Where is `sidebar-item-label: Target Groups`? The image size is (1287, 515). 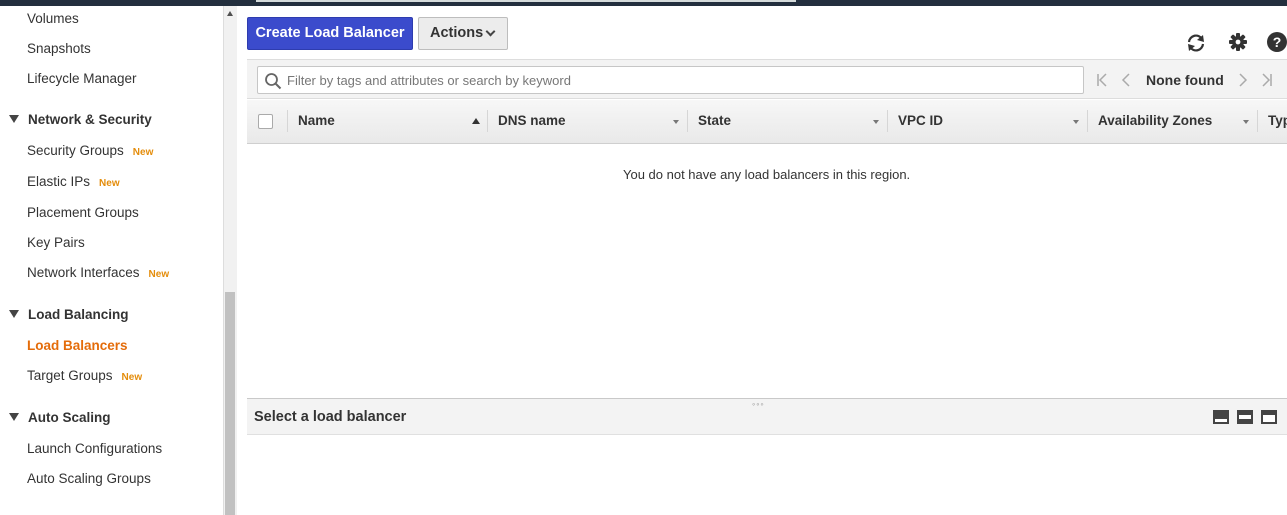
sidebar-item-label: Target Groups is located at coordinates (70, 375).